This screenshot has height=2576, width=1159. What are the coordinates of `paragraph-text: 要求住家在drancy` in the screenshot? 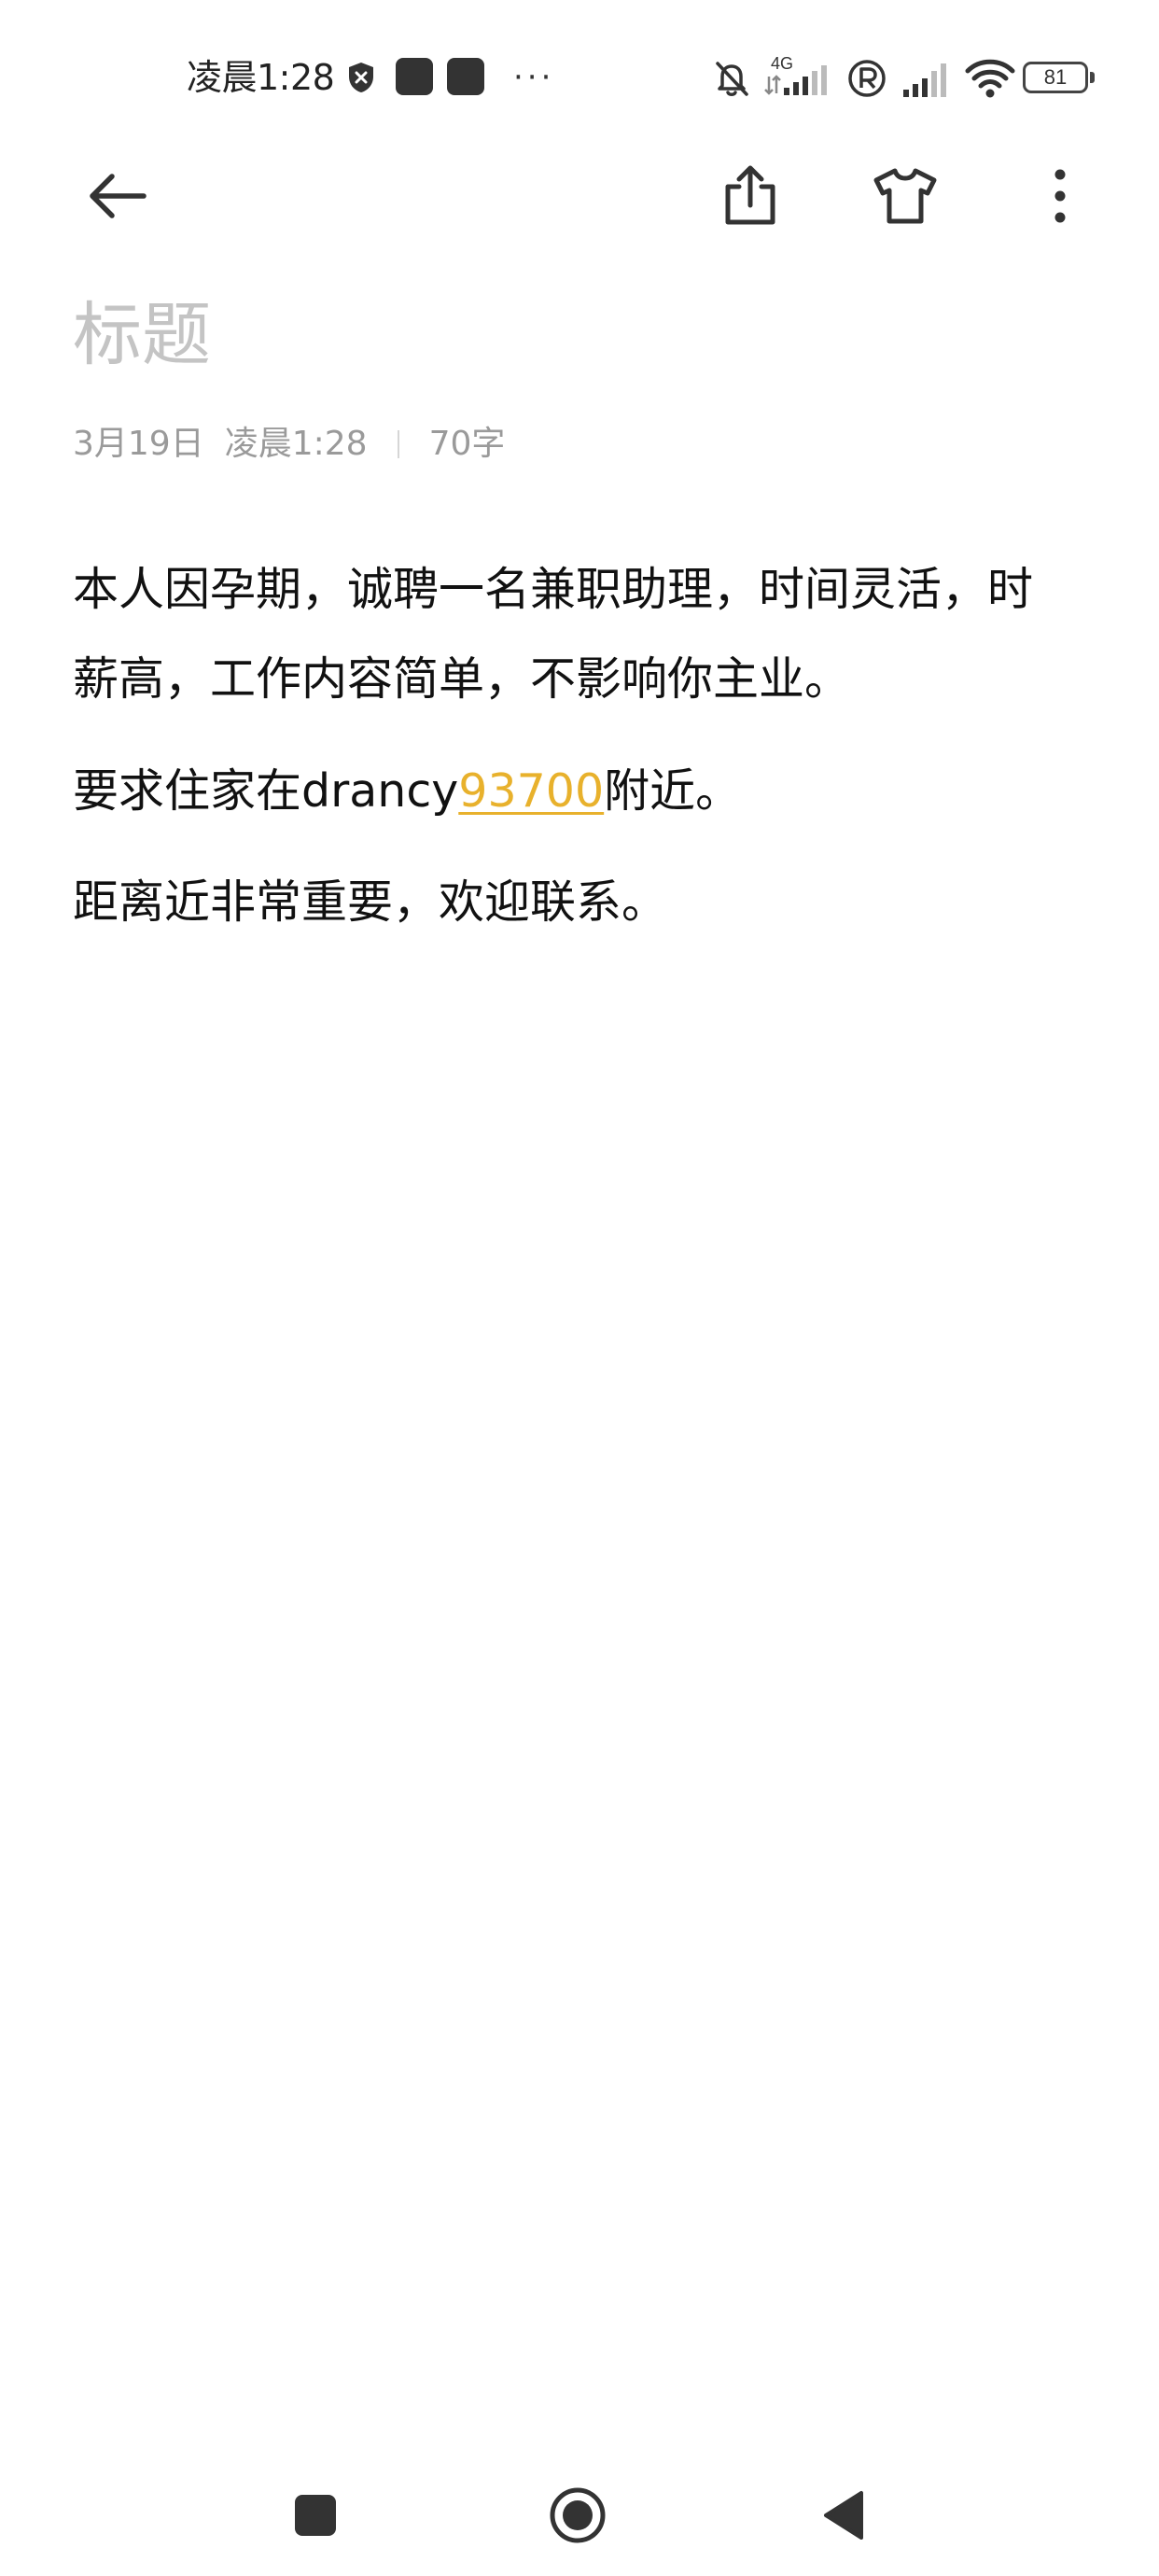 It's located at (266, 791).